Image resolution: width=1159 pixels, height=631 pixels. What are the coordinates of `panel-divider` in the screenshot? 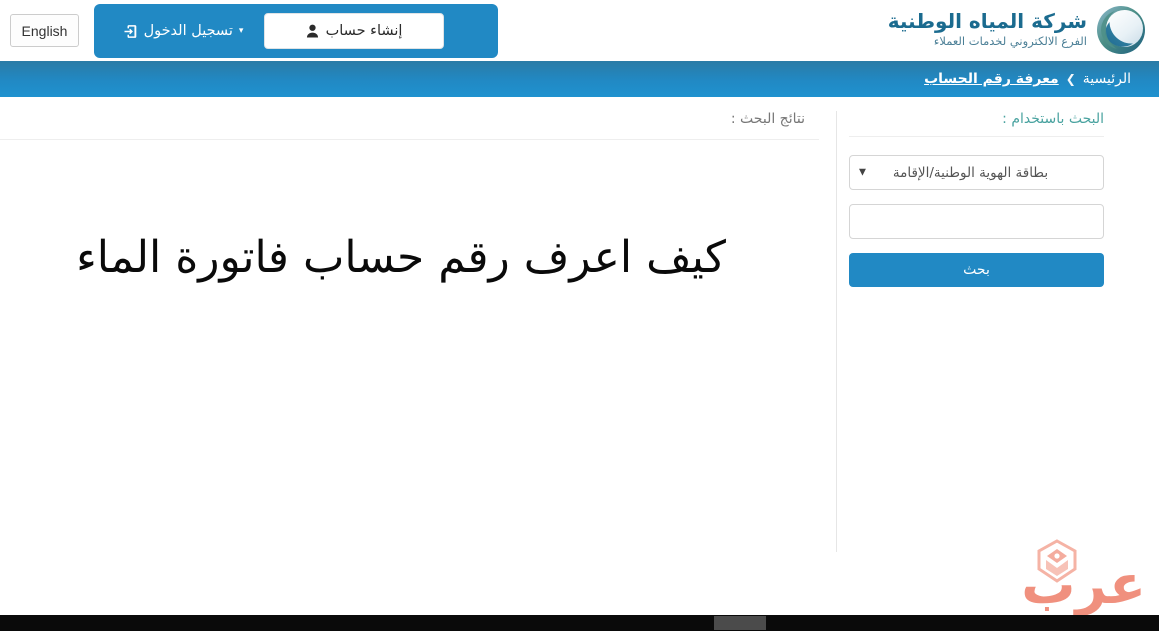 It's located at (836, 331).